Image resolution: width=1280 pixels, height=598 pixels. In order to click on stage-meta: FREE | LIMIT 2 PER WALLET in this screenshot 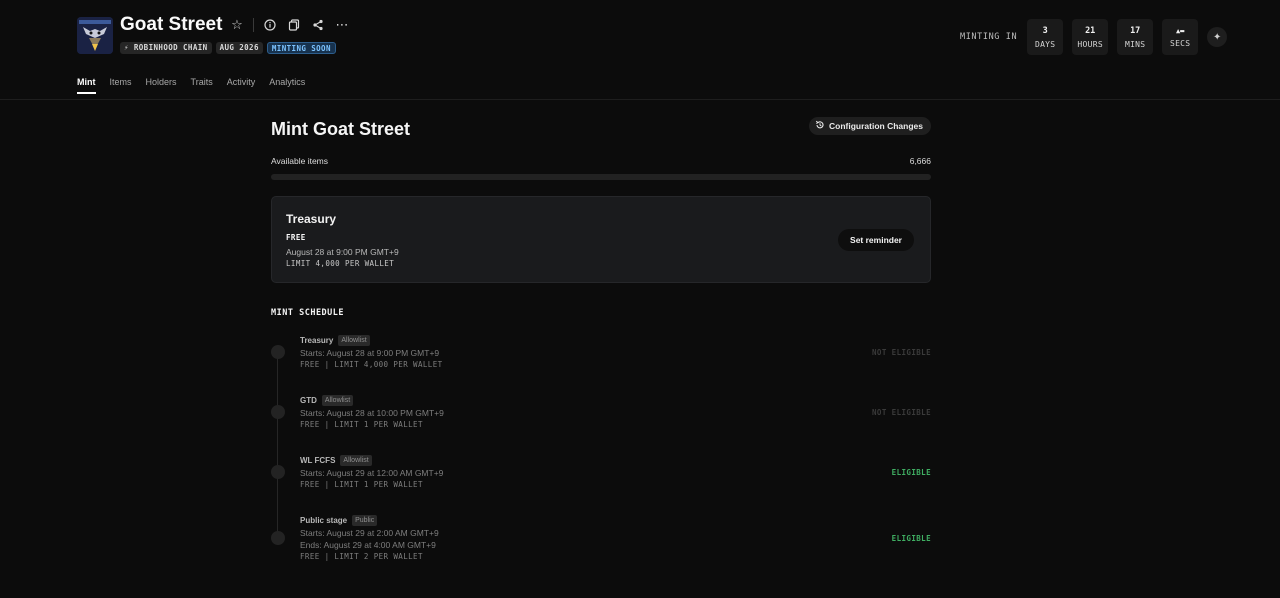, I will do `click(361, 556)`.